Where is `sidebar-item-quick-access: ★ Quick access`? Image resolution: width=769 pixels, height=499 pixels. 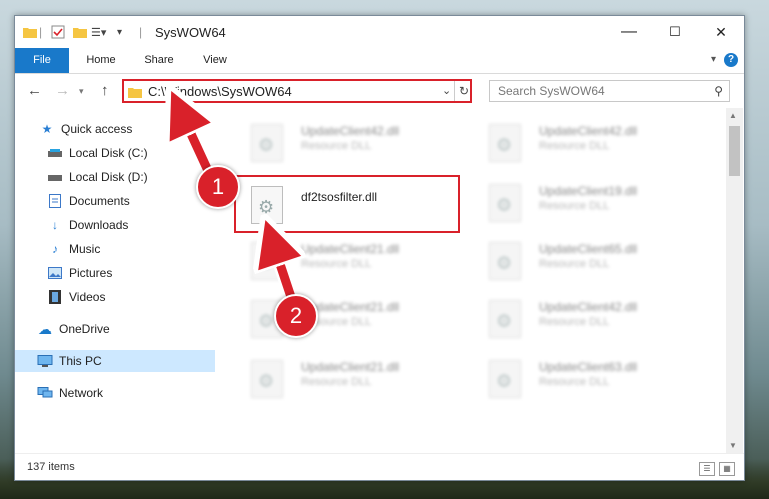 sidebar-item-quick-access: ★ Quick access is located at coordinates (125, 129).